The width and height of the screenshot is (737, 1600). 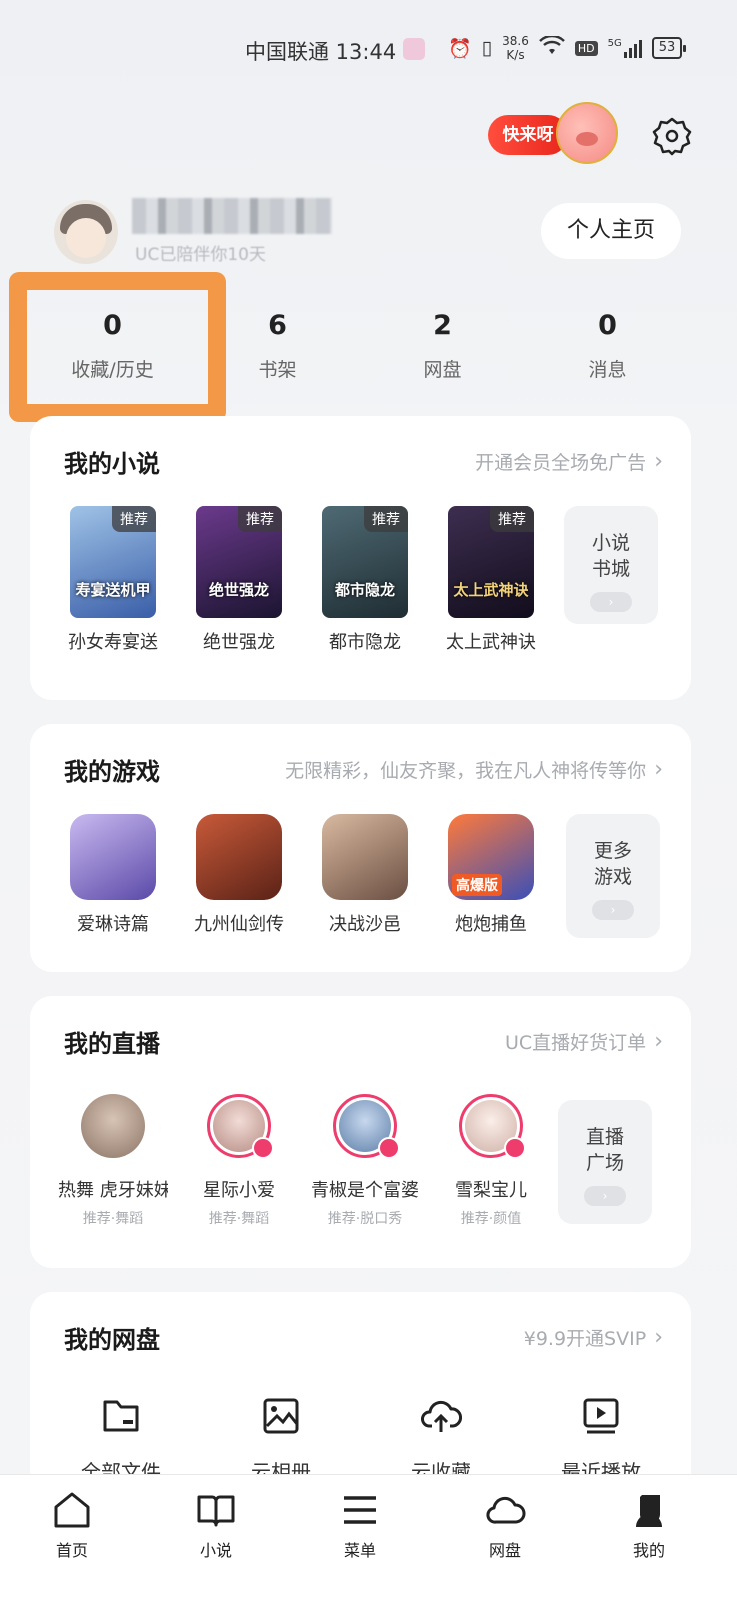 What do you see at coordinates (672, 136) in the screenshot?
I see `gear-icon` at bounding box center [672, 136].